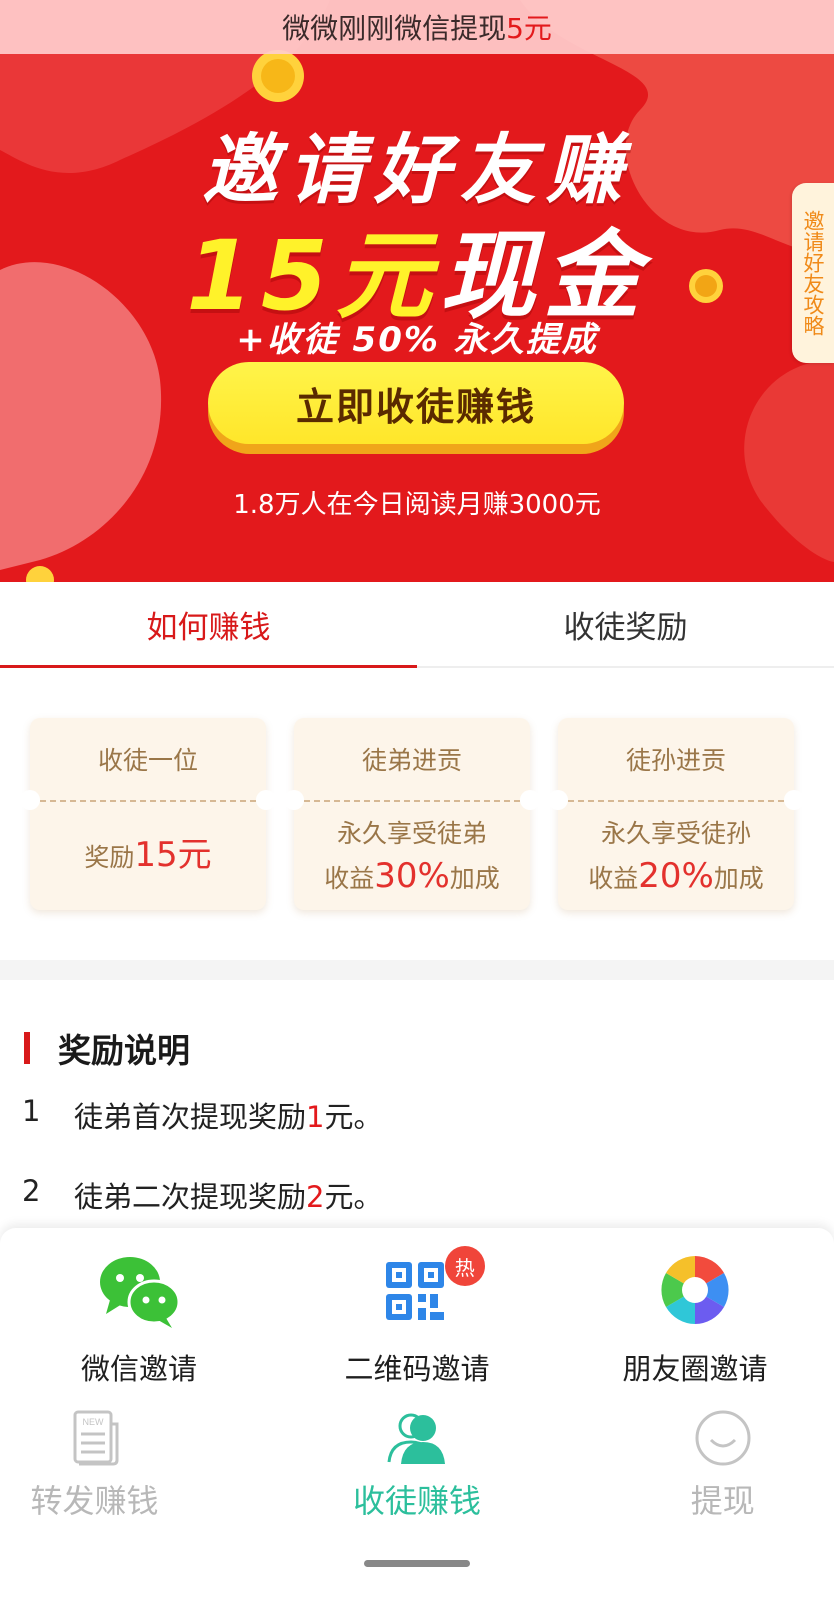  I want to click on tab-recruit-rewards: 收徒奖励, so click(625, 624).